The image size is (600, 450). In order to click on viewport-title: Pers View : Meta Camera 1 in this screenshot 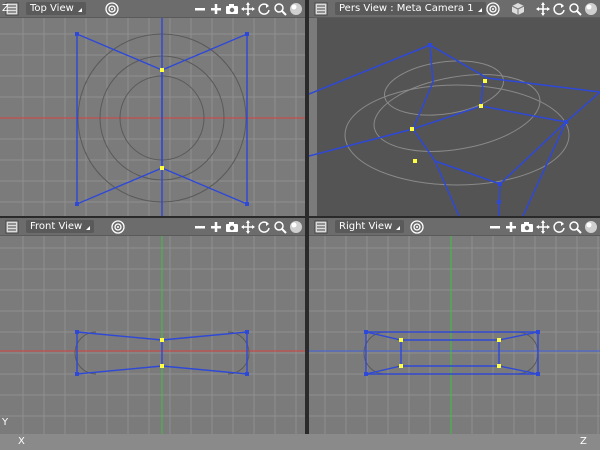, I will do `click(410, 8)`.